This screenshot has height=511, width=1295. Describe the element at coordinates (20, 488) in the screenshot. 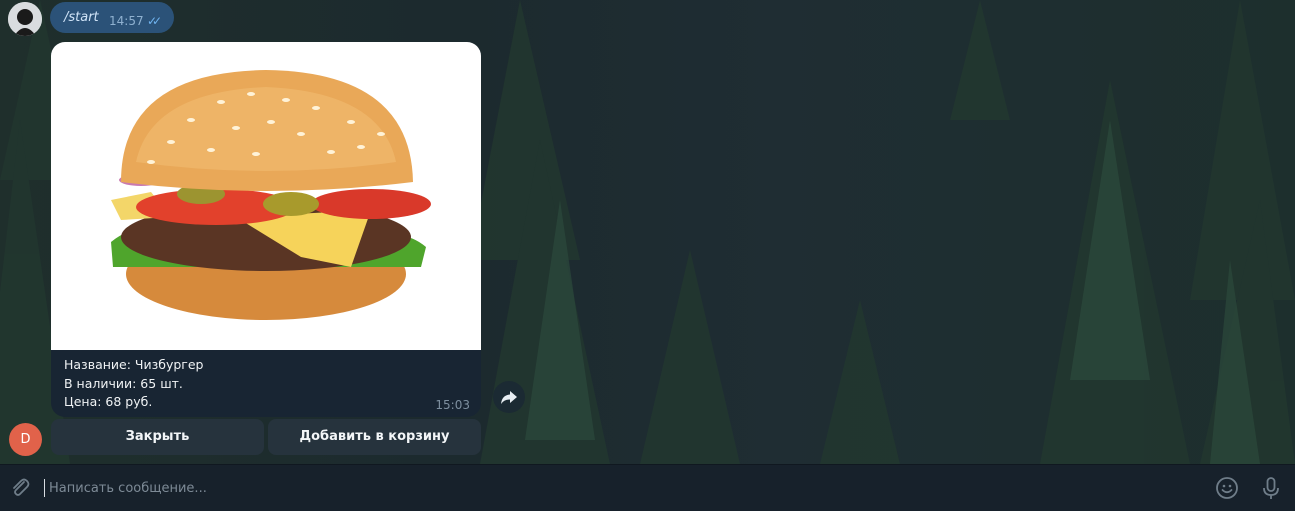

I see `paperclip-icon` at that location.